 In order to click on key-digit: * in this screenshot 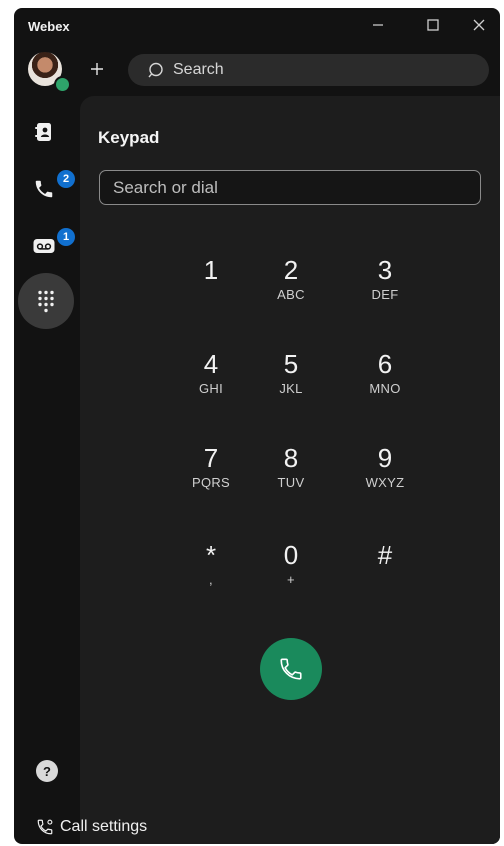, I will do `click(211, 555)`.